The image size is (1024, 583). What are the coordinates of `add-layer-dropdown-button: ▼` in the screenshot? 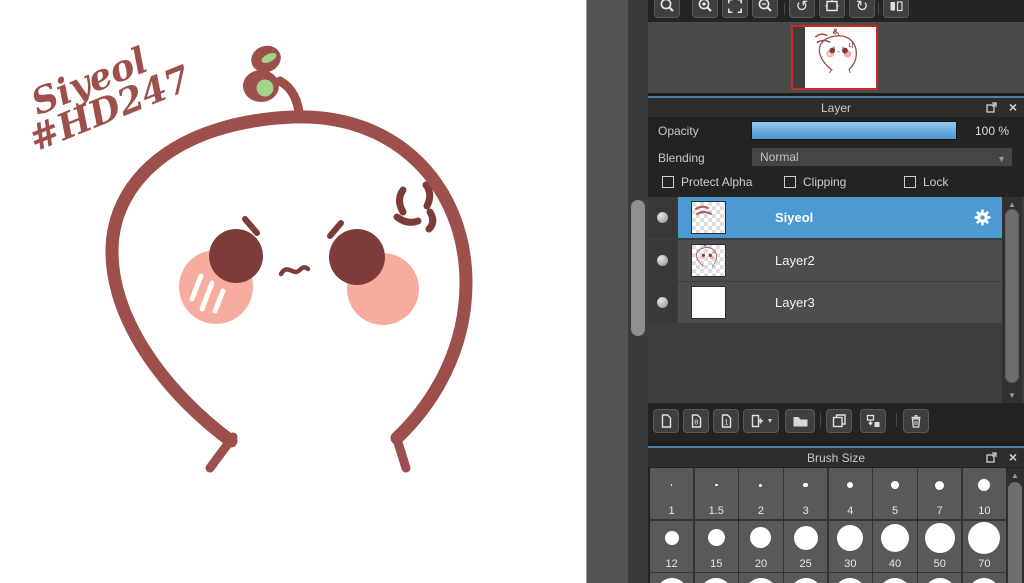 It's located at (761, 421).